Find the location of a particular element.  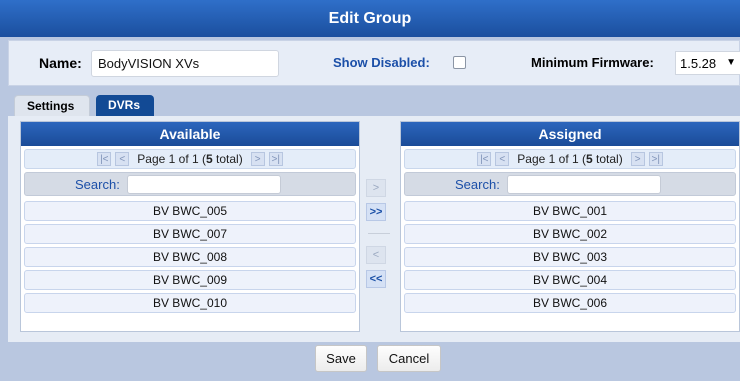

show-disabled-label: Show Disabled: is located at coordinates (381, 62).